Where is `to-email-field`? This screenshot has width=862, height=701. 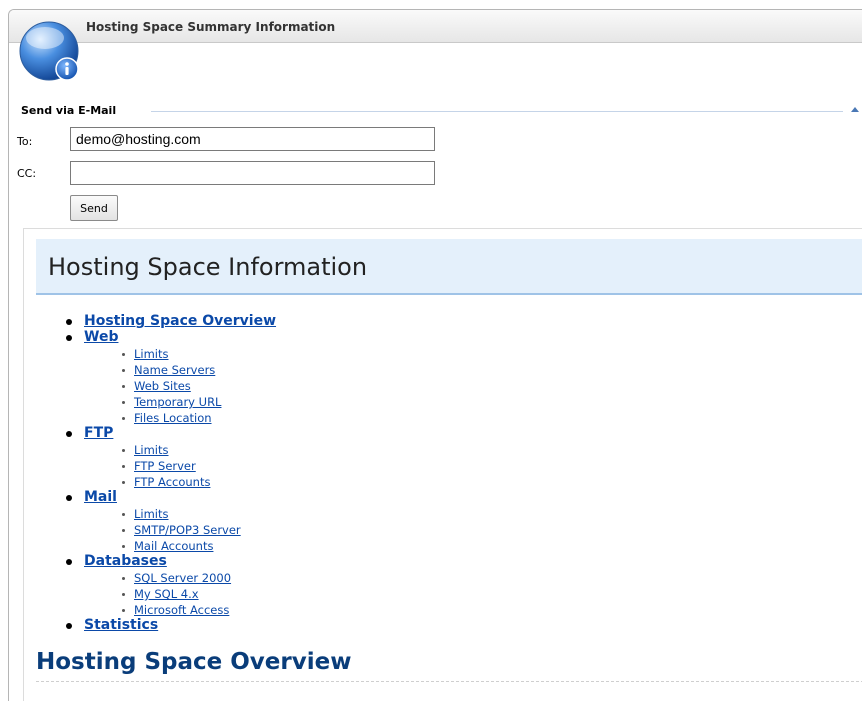
to-email-field is located at coordinates (252, 139).